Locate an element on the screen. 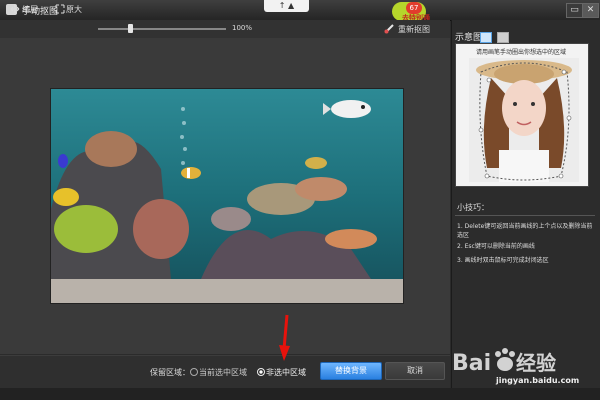 This screenshot has height=400, width=600. replace-background-button: 替换背景 is located at coordinates (351, 371).